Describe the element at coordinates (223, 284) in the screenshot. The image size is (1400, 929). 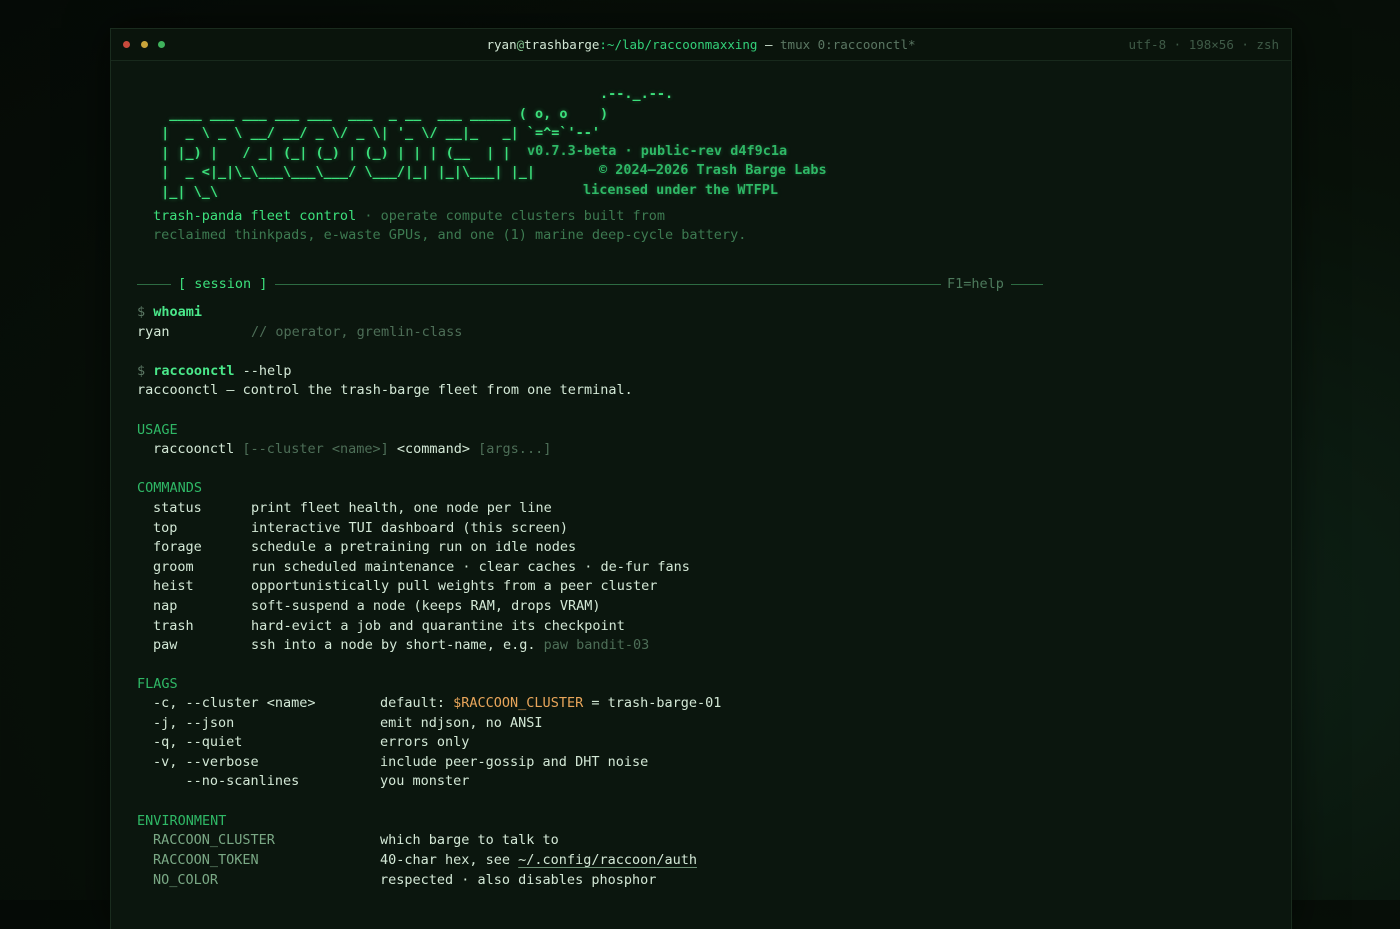
I see `session-label: [ session ]` at that location.